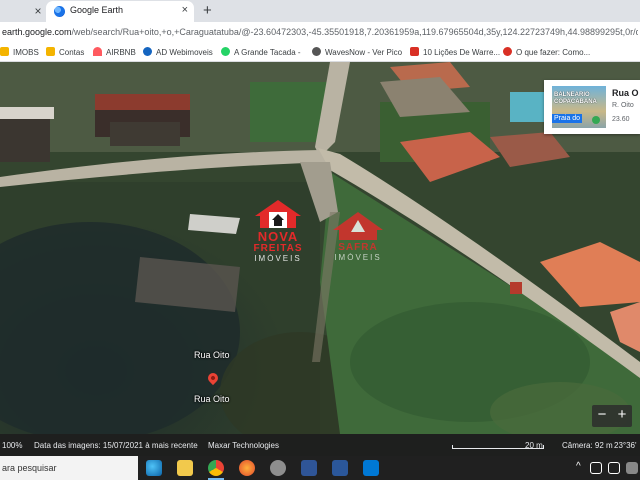  I want to click on thumb-badge: Praia do, so click(567, 118).